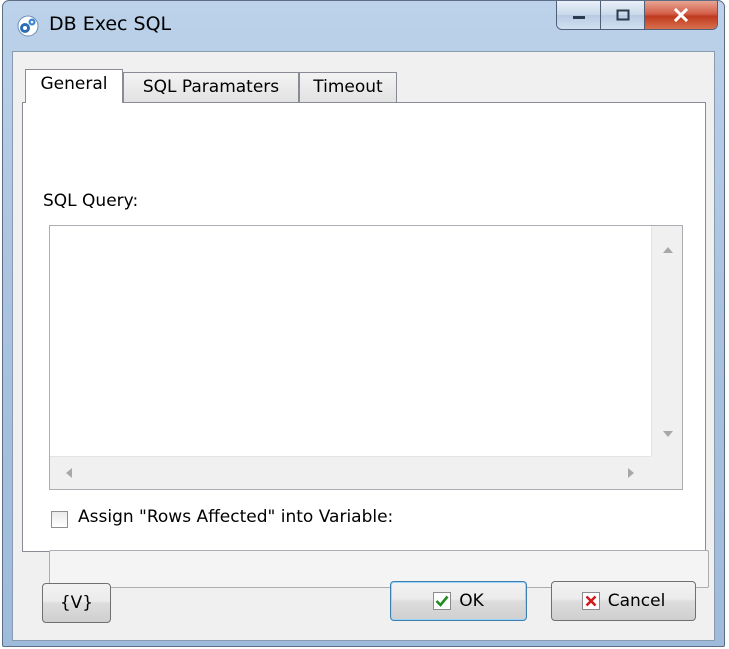 Image resolution: width=729 pixels, height=649 pixels. I want to click on gears-icon, so click(28, 26).